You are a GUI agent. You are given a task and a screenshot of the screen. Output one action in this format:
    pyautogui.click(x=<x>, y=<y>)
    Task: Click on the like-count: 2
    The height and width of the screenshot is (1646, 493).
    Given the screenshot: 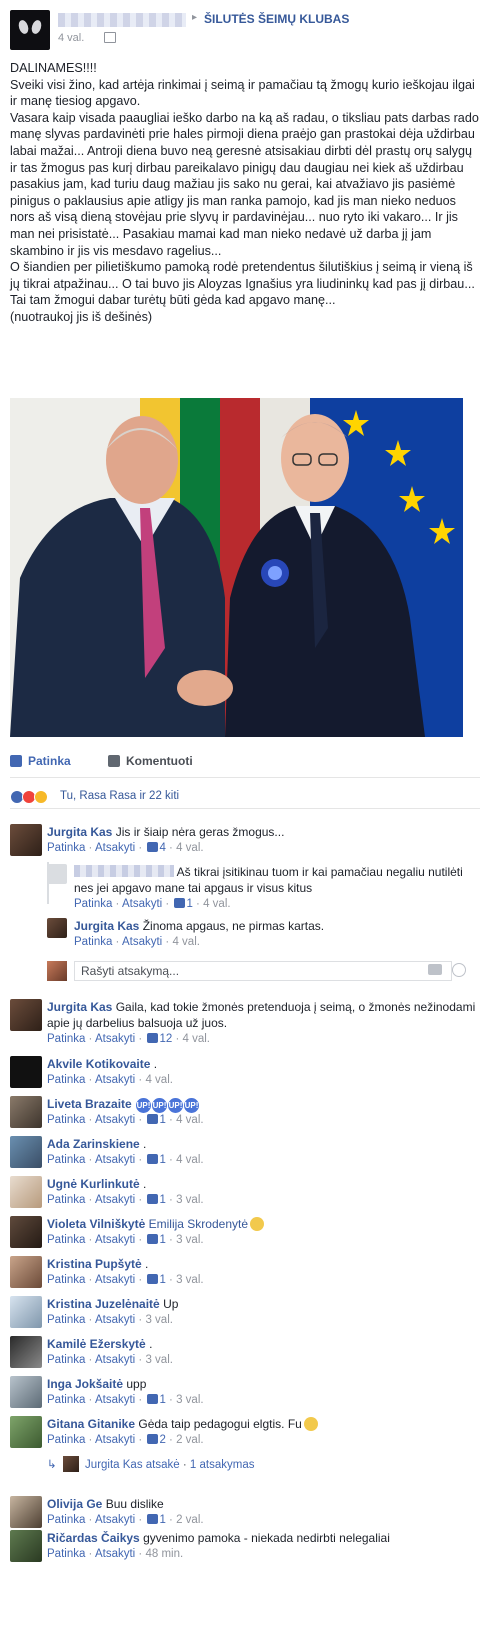 What is the action you would take?
    pyautogui.click(x=162, y=1440)
    